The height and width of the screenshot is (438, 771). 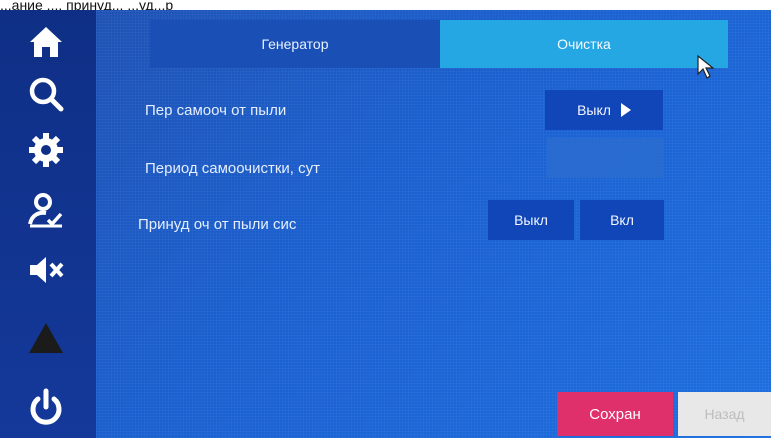 I want to click on search-button, so click(x=46, y=94).